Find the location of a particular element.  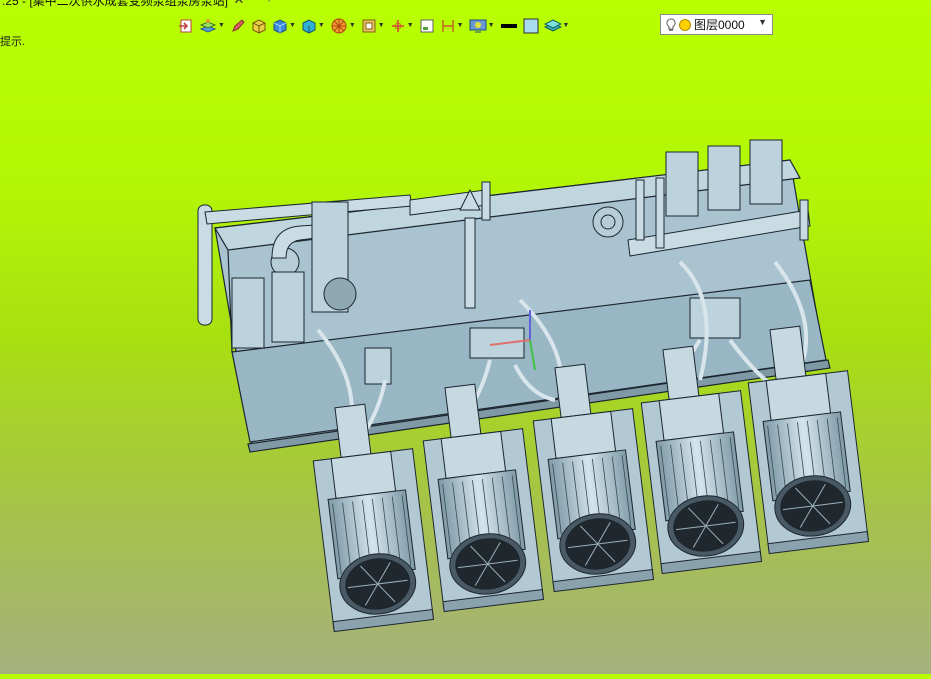

quick-toolbar: ▼ ▼ ▼ ▼ ▼ ▼ ▼ ▼ ▼ is located at coordinates (376, 26).